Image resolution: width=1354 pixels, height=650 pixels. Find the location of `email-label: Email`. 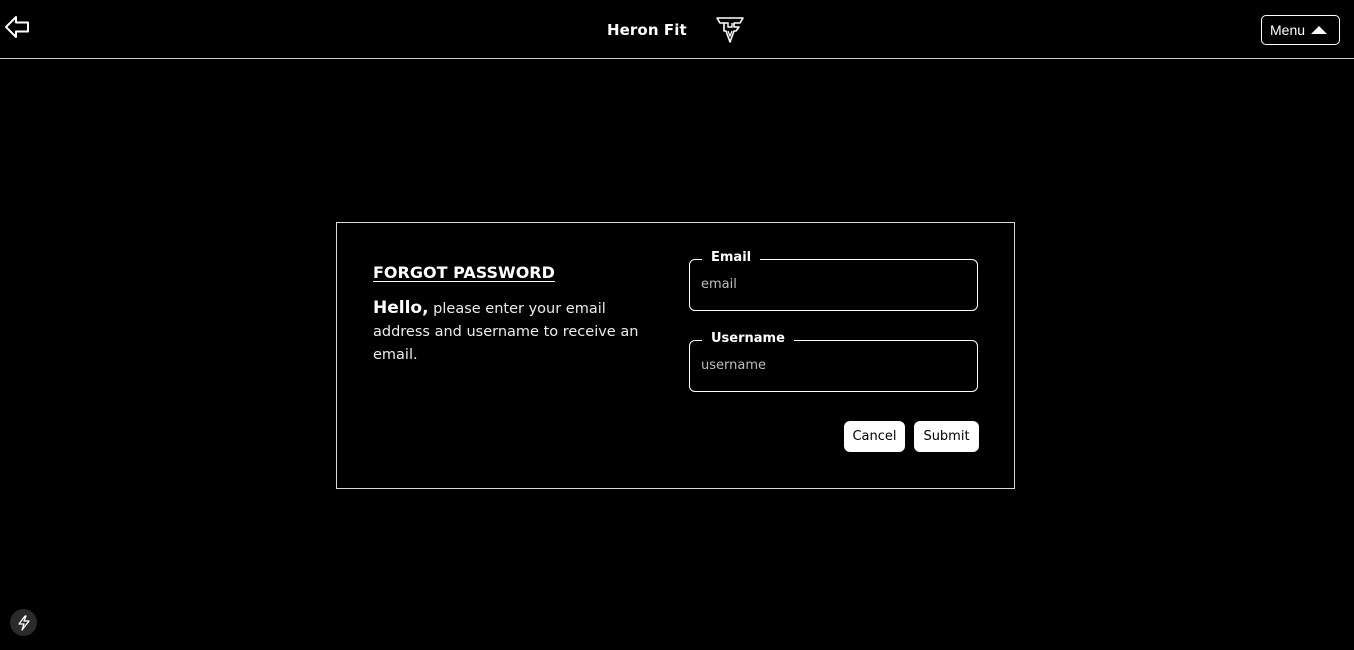

email-label: Email is located at coordinates (731, 257).